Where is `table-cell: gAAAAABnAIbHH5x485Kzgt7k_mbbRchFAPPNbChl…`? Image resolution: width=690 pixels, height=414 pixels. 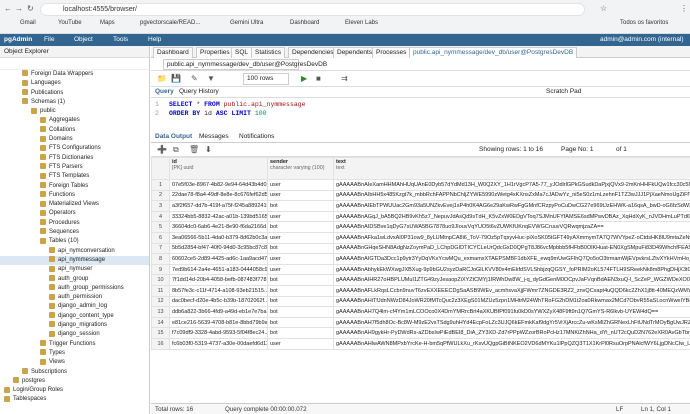 table-cell: gAAAAABnAIbHH5x485Kzgt7k_mbbRchFAPPNbChl… is located at coordinates (511, 195).